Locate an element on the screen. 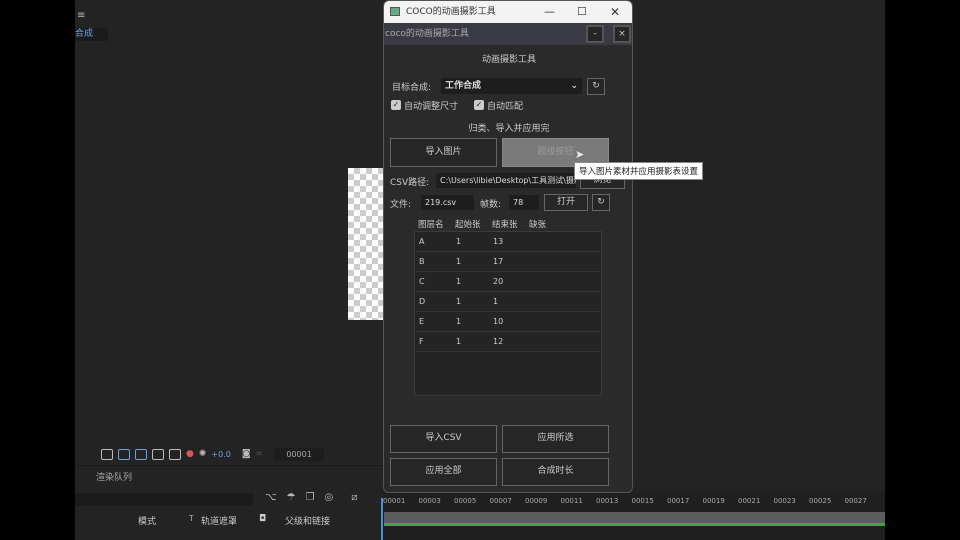 The height and width of the screenshot is (540, 960). timecode-field: 00001 is located at coordinates (299, 454).